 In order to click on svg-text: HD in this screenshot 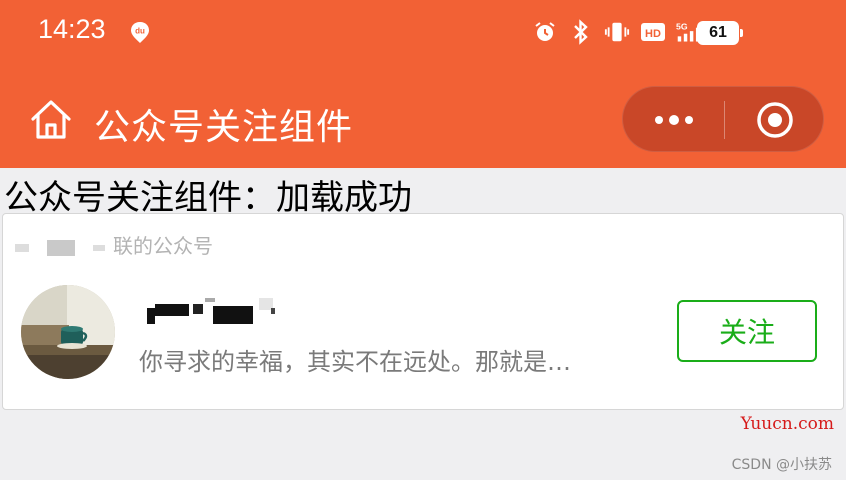, I will do `click(653, 34)`.